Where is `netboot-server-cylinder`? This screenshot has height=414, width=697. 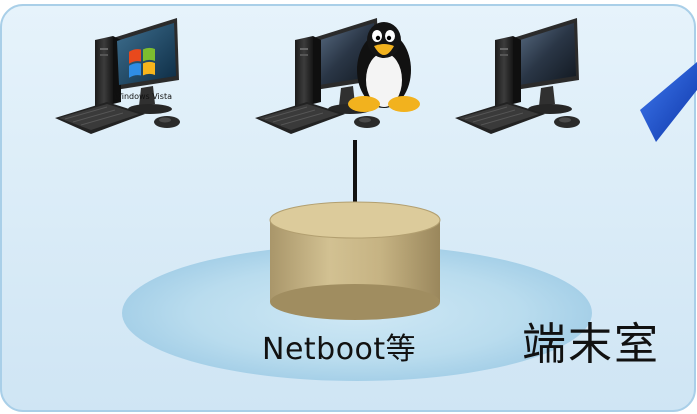
netboot-server-cylinder is located at coordinates (355, 260).